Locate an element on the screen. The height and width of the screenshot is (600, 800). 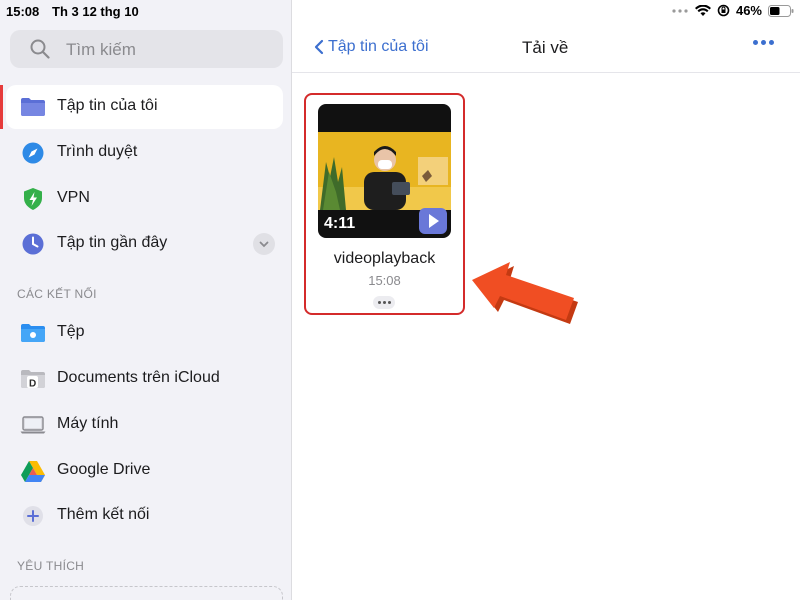
back-button: Tập tin của tôi is located at coordinates (371, 47).